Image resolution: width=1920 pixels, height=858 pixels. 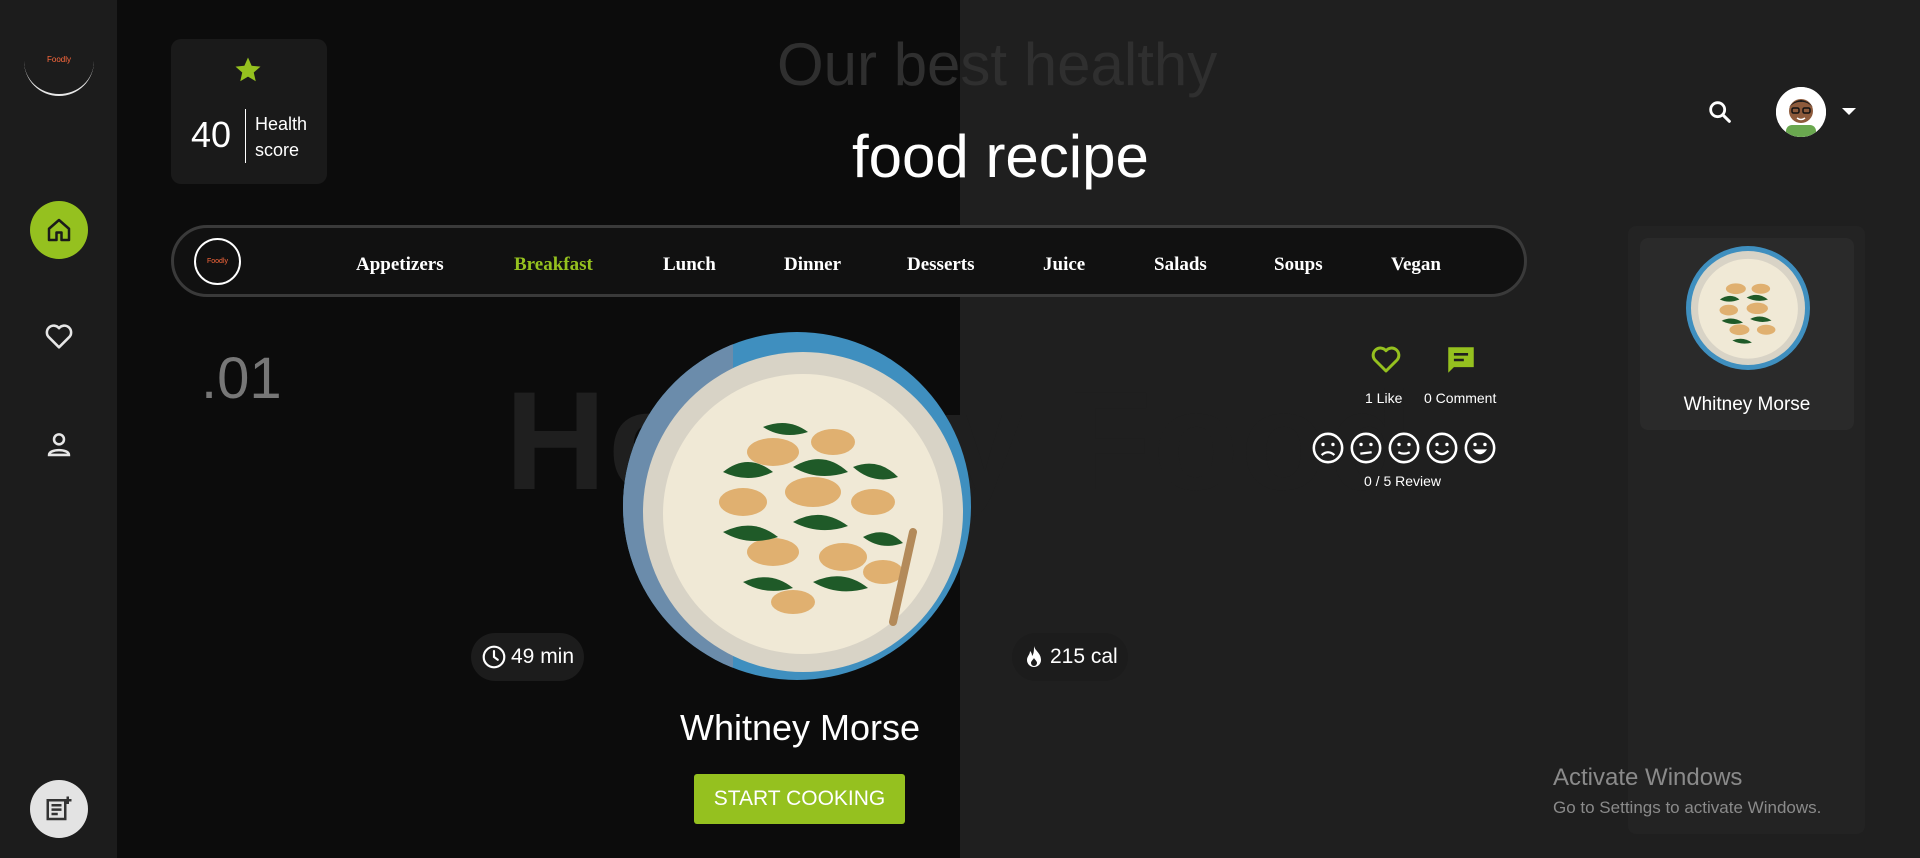 What do you see at coordinates (1849, 111) in the screenshot?
I see `chevron-down-icon` at bounding box center [1849, 111].